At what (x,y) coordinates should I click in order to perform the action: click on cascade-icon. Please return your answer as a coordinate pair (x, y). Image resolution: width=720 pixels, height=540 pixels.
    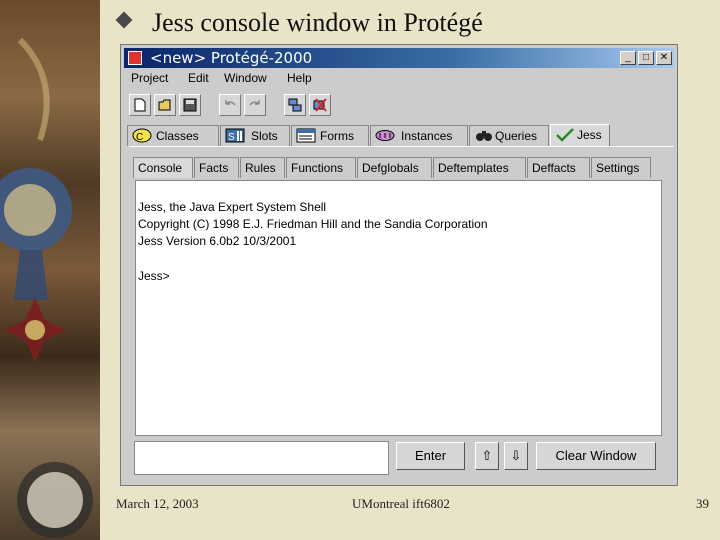
    Looking at the image, I should click on (295, 105).